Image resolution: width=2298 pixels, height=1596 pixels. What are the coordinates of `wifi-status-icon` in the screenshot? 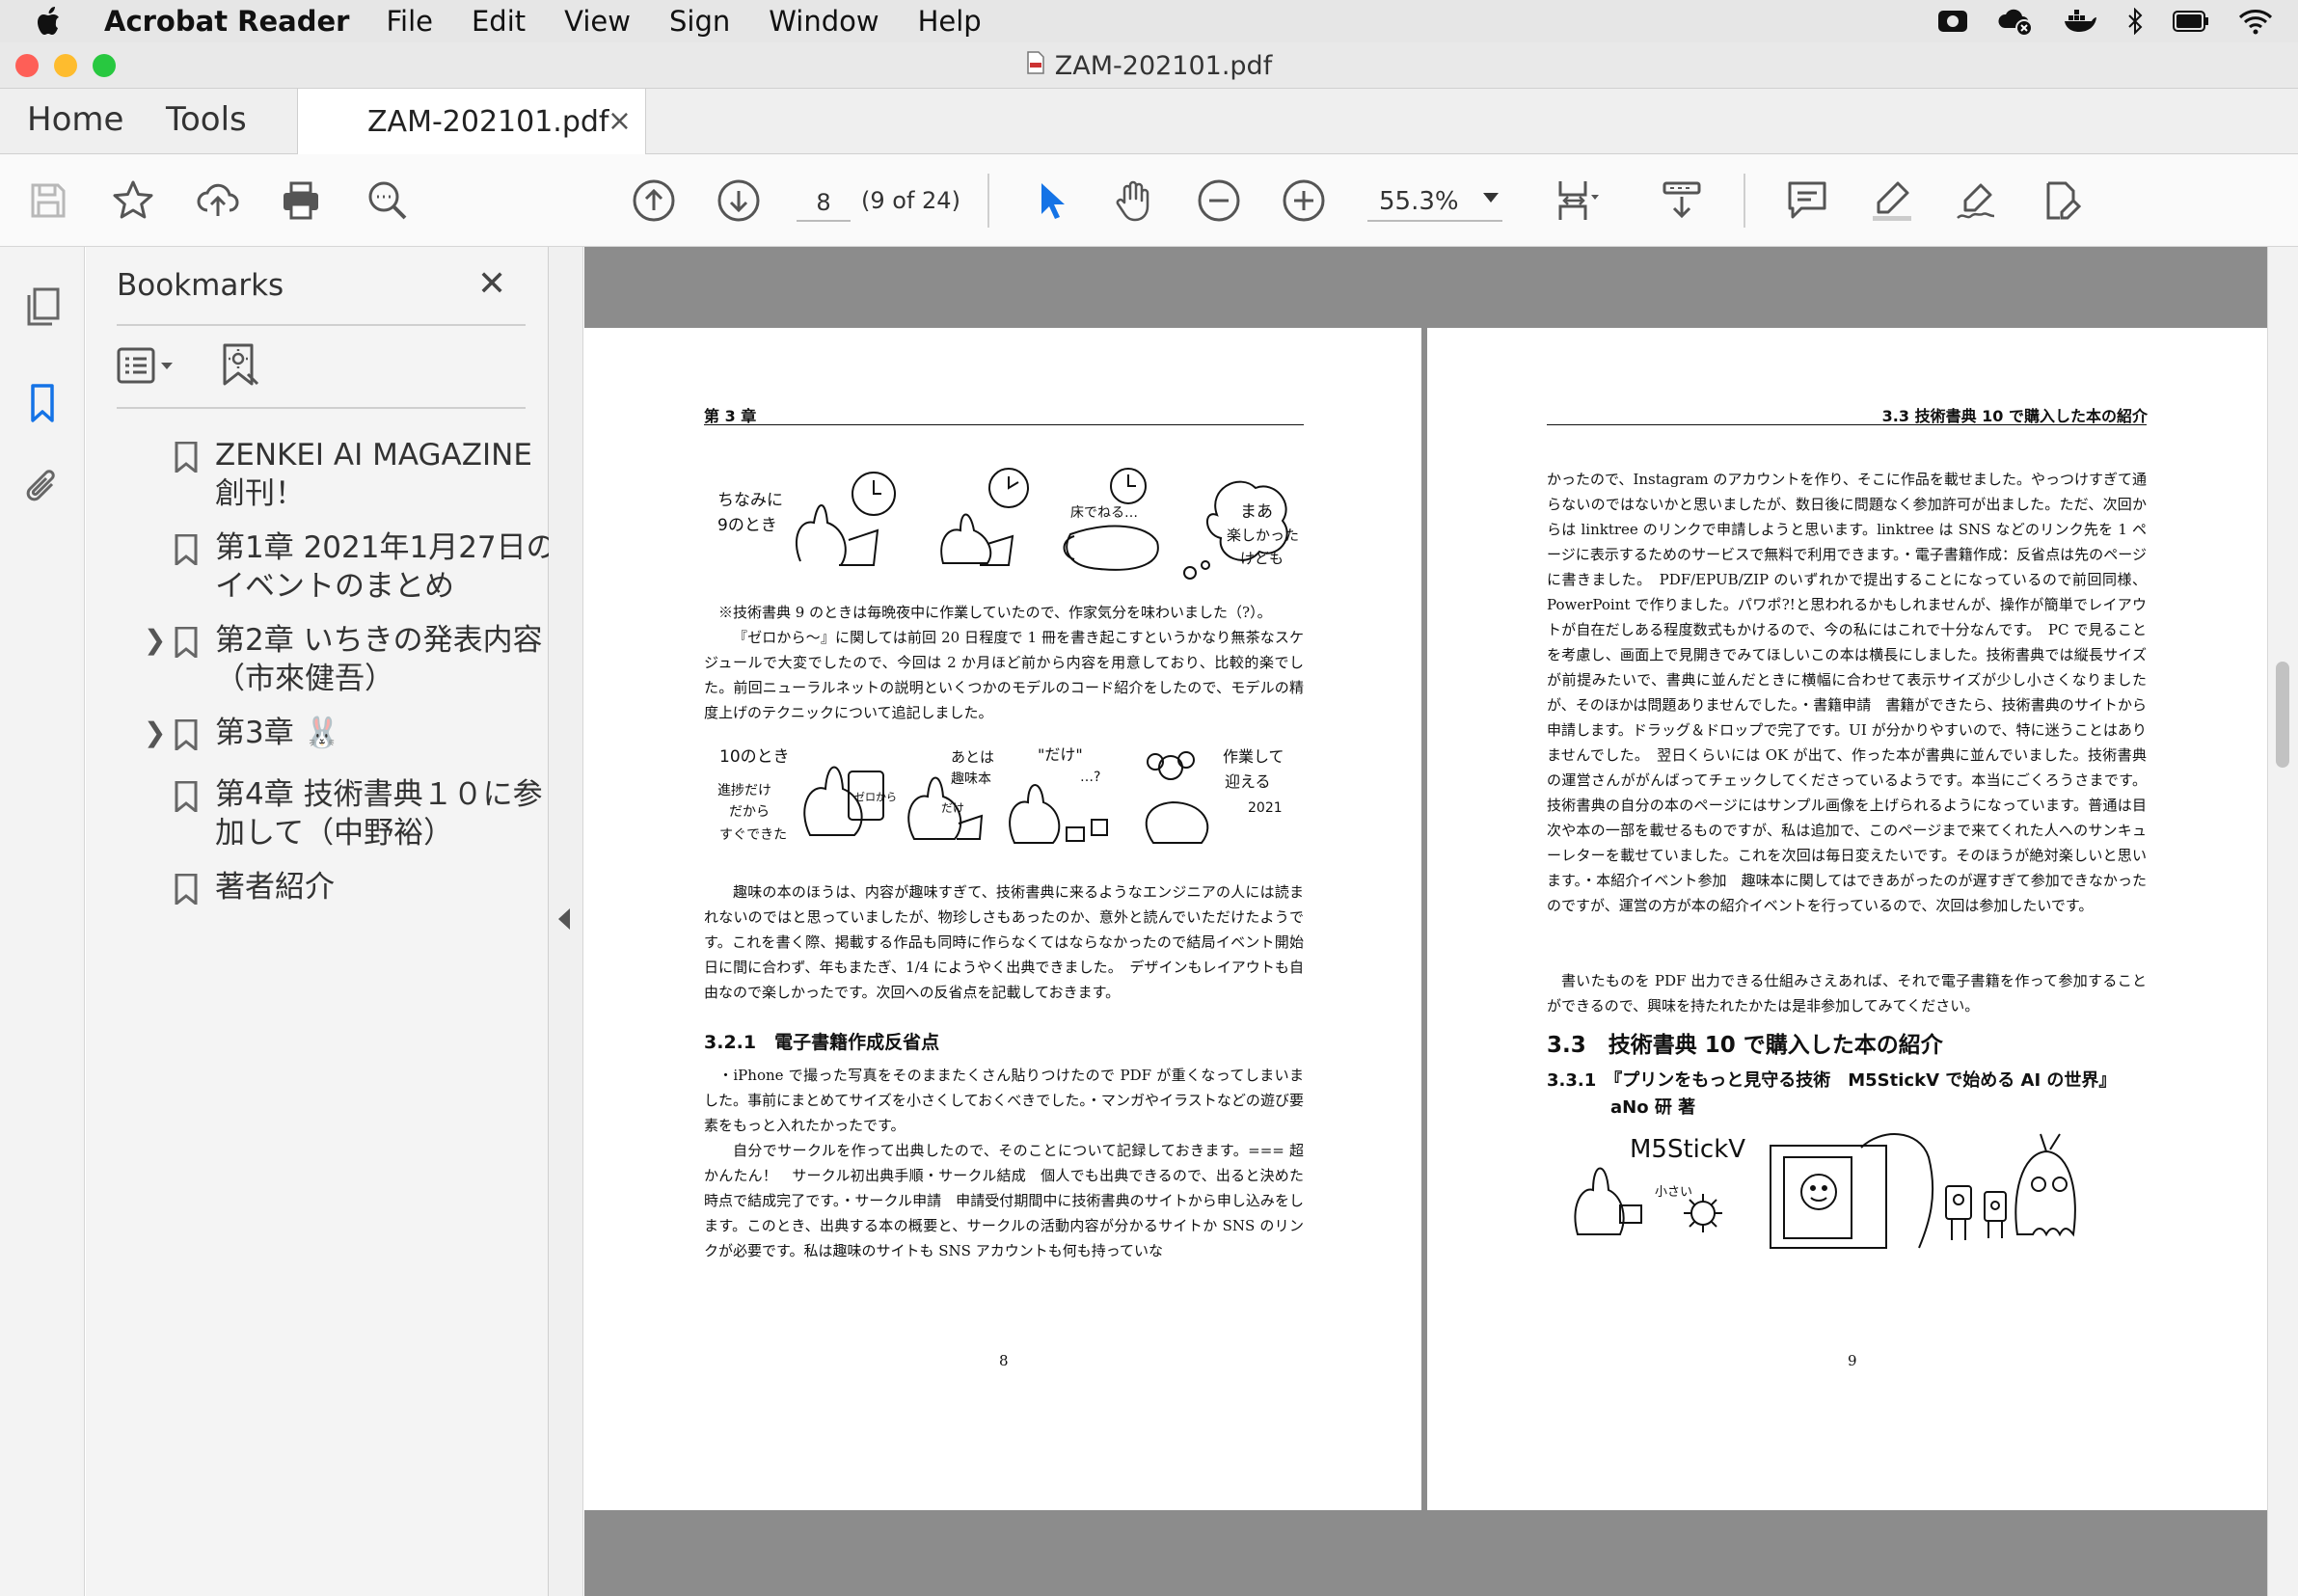 It's located at (2256, 22).